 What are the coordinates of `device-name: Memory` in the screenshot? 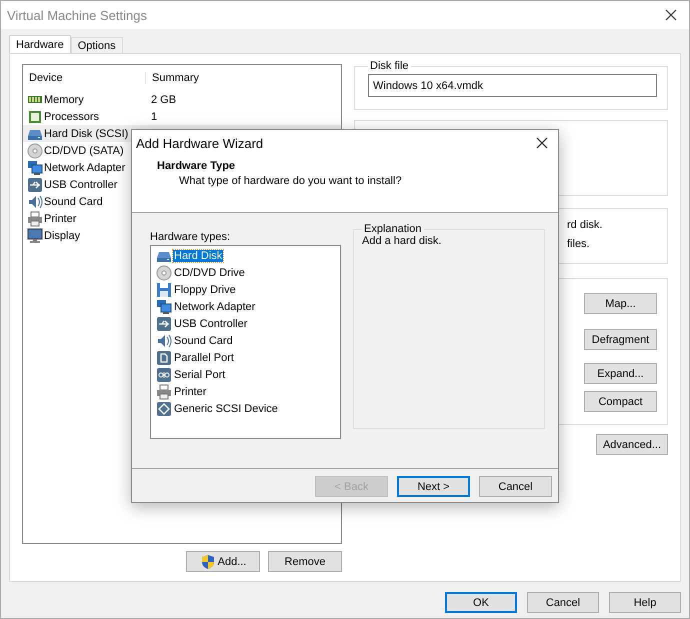 It's located at (64, 100).